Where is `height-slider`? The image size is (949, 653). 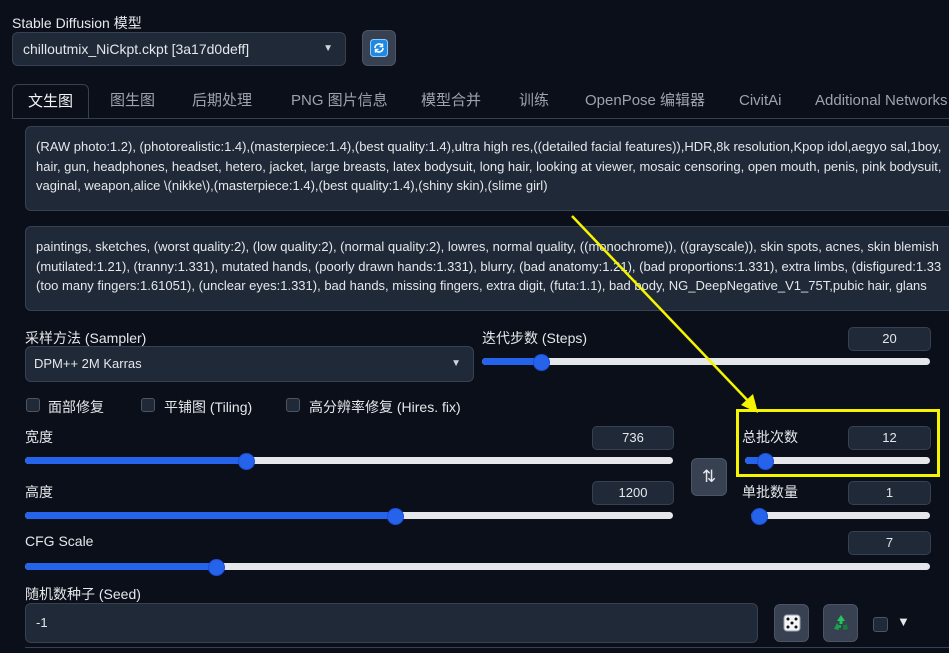
height-slider is located at coordinates (349, 516).